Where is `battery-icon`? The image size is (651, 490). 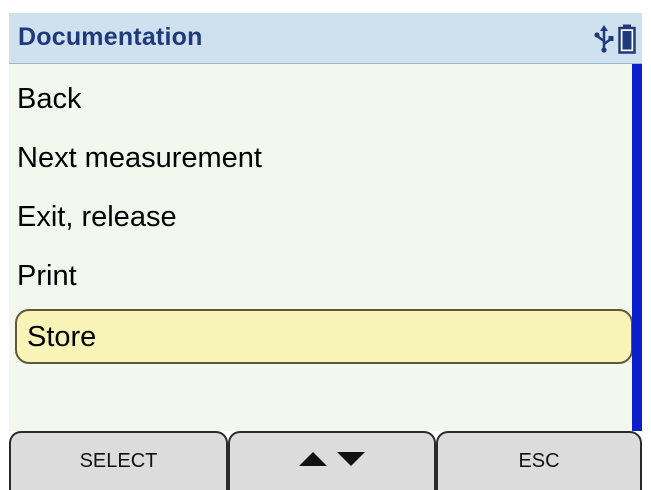
battery-icon is located at coordinates (627, 39).